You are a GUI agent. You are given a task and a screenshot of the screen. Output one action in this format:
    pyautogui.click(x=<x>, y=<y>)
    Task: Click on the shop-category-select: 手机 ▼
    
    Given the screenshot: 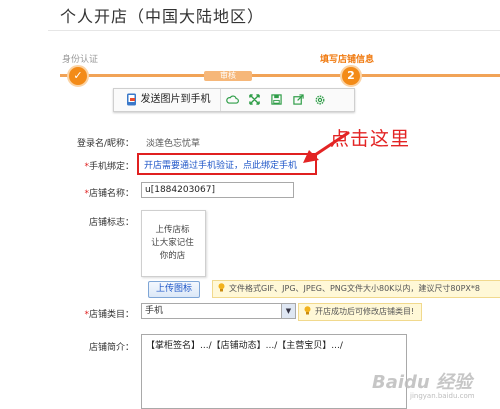 What is the action you would take?
    pyautogui.click(x=218, y=311)
    